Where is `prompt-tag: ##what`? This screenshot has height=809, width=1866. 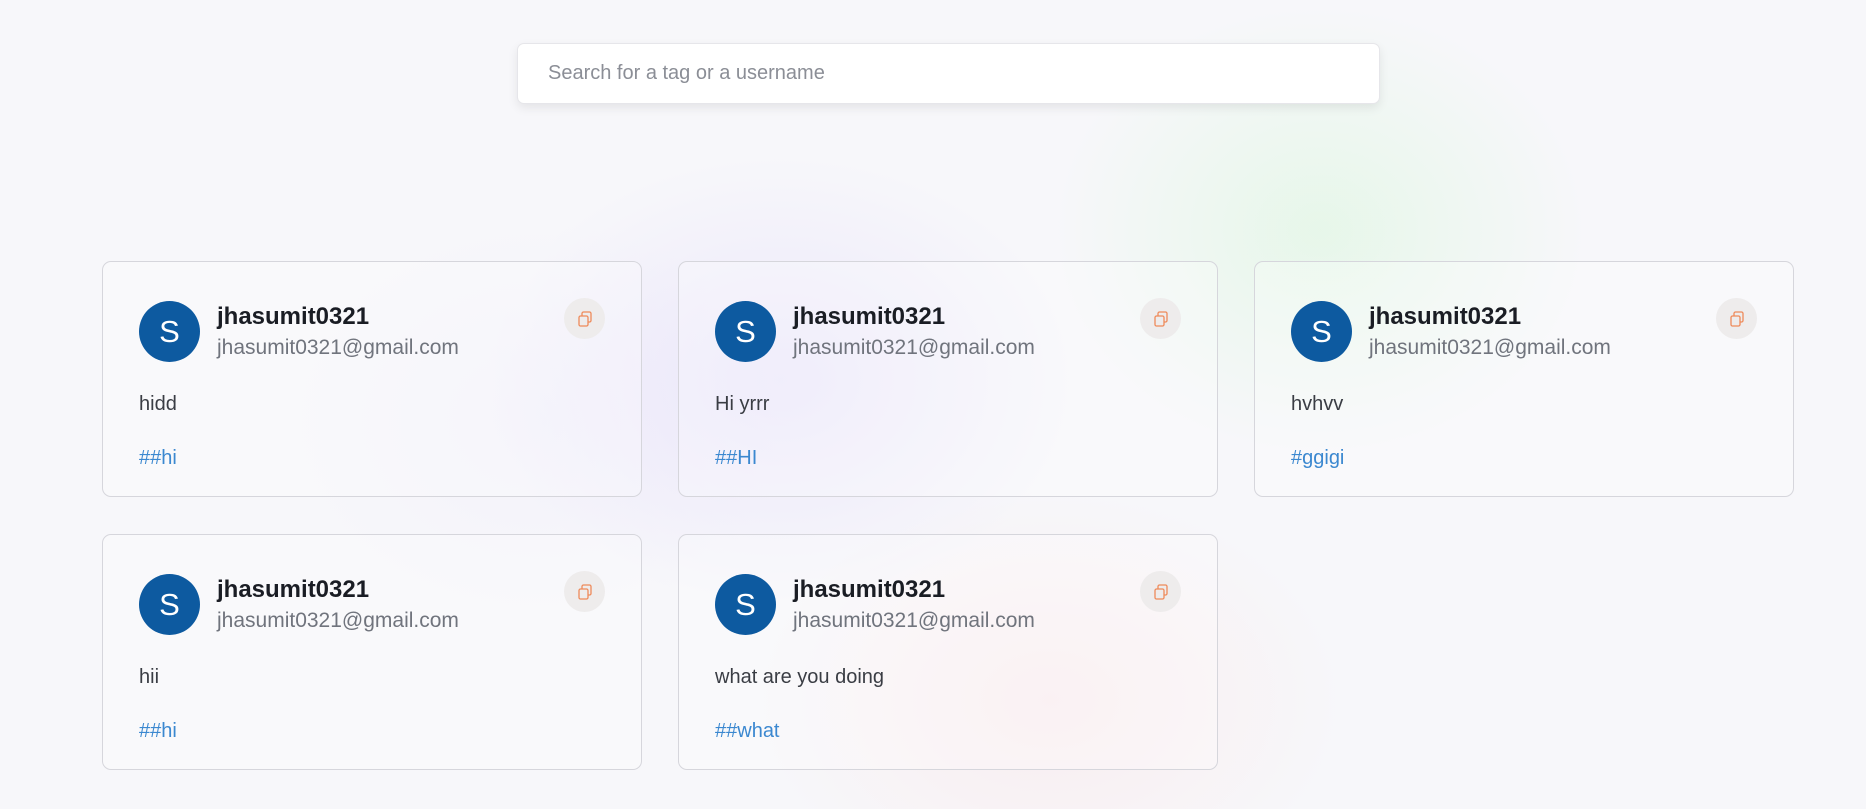
prompt-tag: ##what is located at coordinates (948, 731).